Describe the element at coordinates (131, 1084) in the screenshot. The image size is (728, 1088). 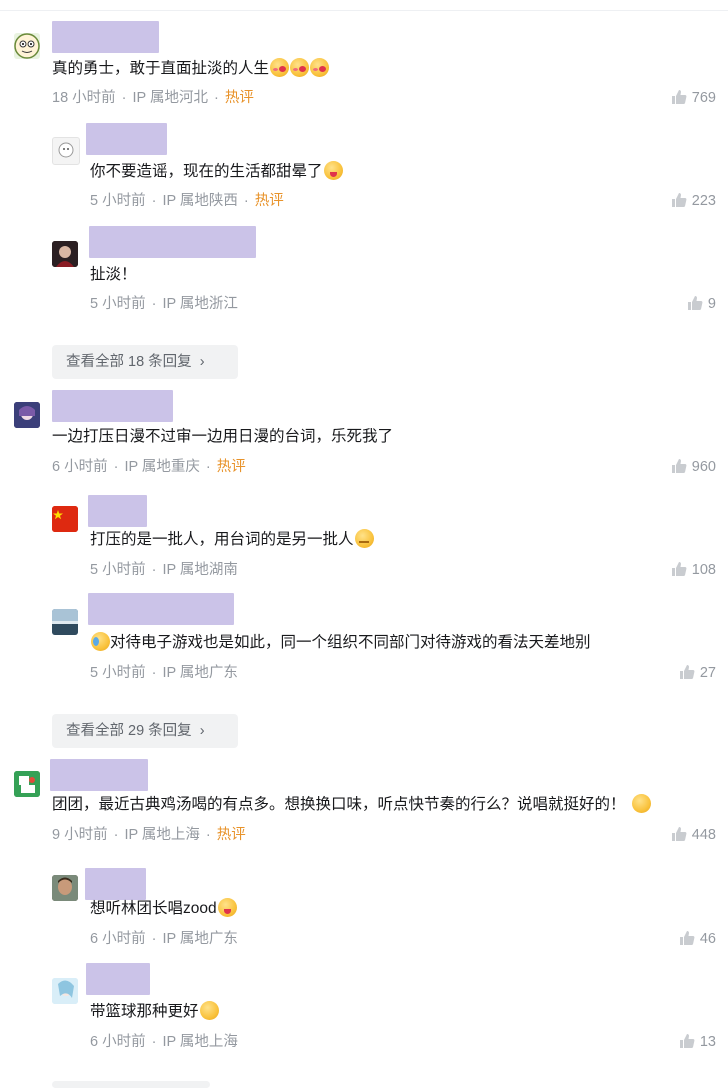
I see `view-all-replies-button` at that location.